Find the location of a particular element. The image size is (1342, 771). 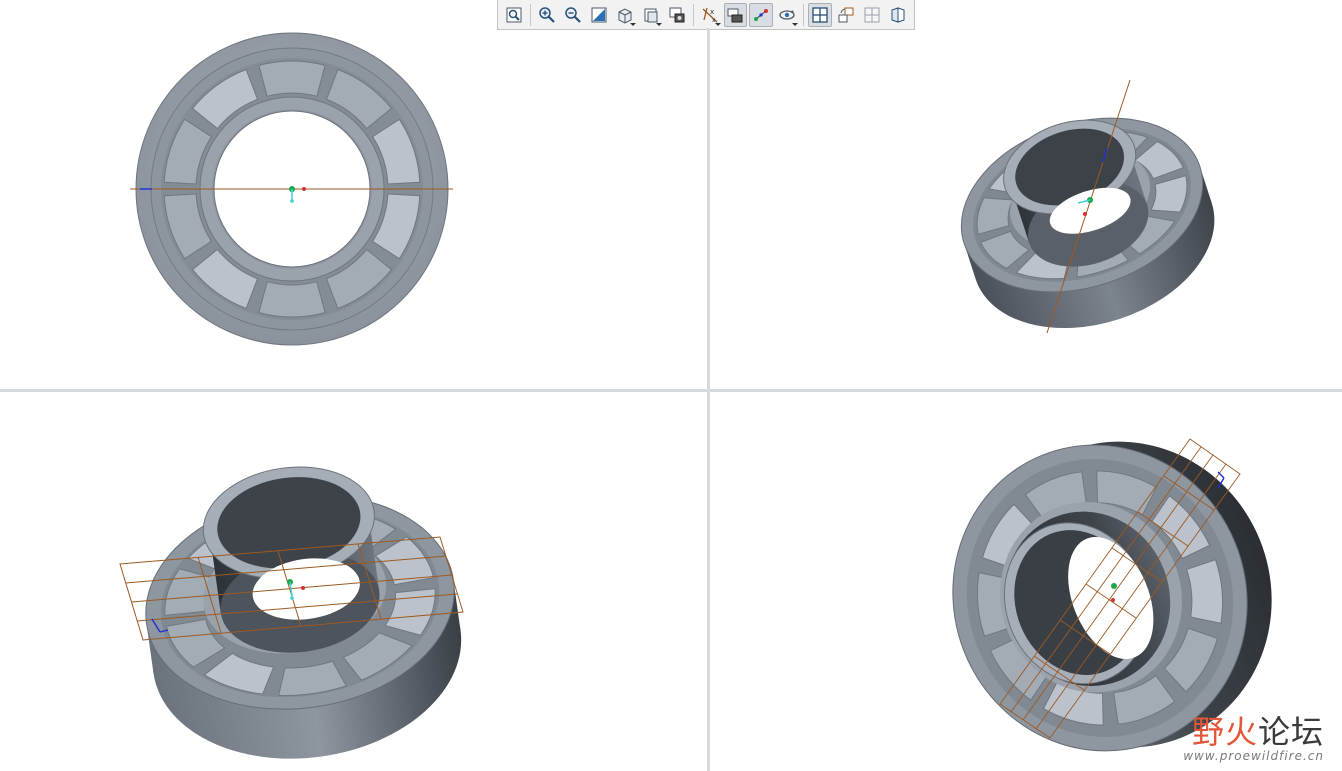

watermark-title-part-b: 论坛 is located at coordinates (1290, 732).